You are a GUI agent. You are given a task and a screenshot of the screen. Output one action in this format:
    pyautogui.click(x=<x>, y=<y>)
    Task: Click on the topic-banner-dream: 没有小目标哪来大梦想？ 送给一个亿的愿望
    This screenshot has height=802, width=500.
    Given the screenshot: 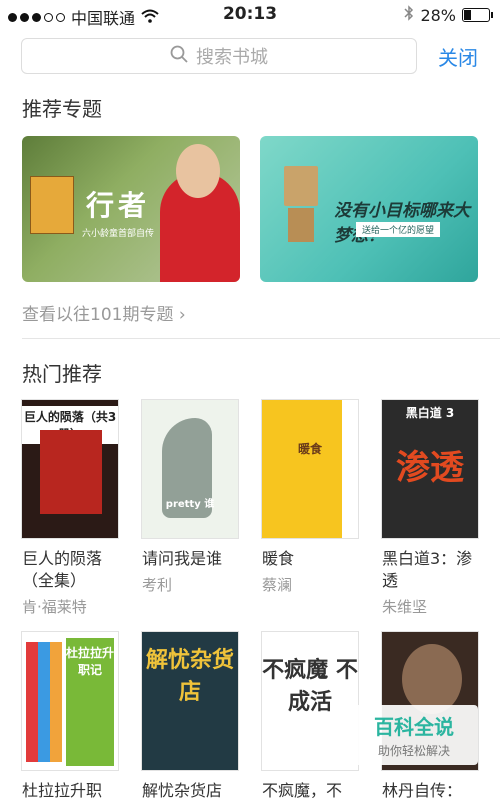 What is the action you would take?
    pyautogui.click(x=369, y=209)
    